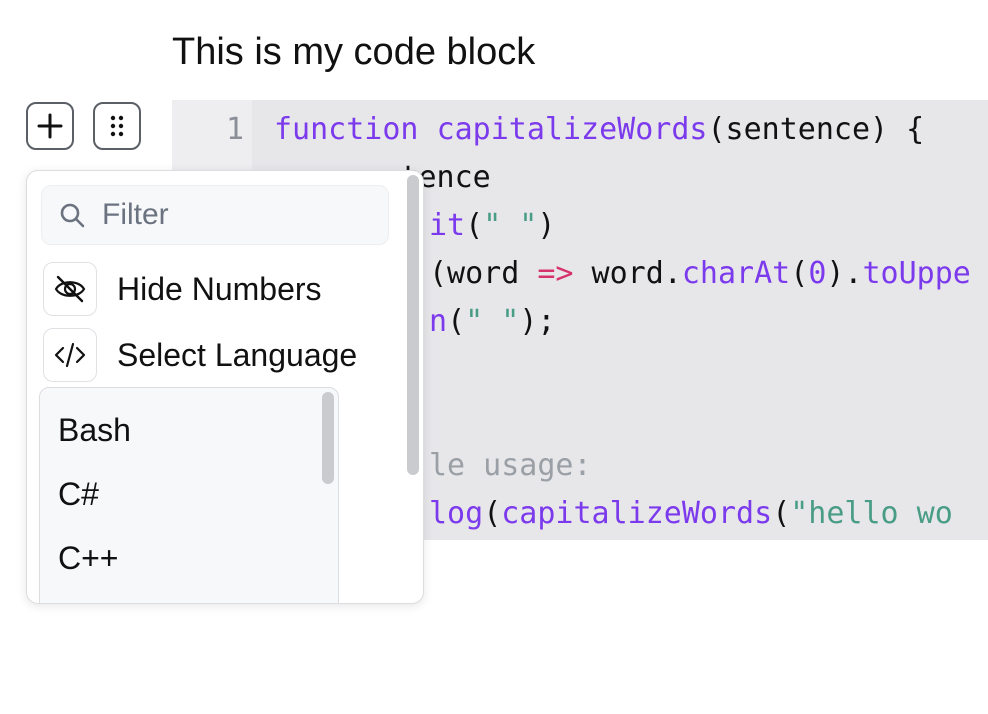  I want to click on code-line: function capitalizeWords(sentence) {, so click(622, 130).